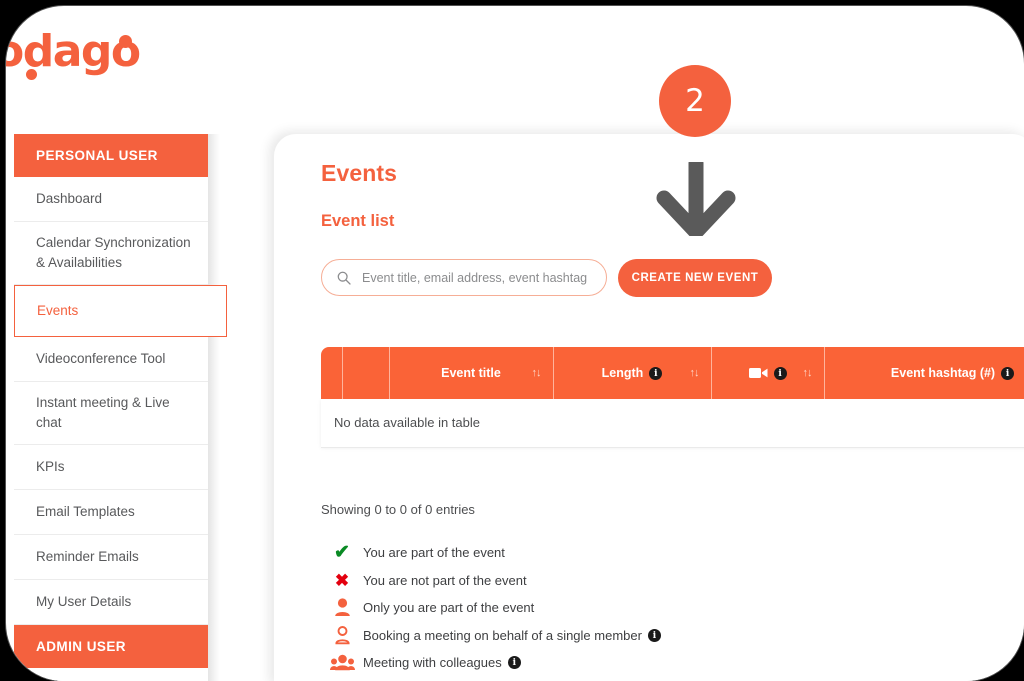  What do you see at coordinates (342, 662) in the screenshot?
I see `people-group-icon` at bounding box center [342, 662].